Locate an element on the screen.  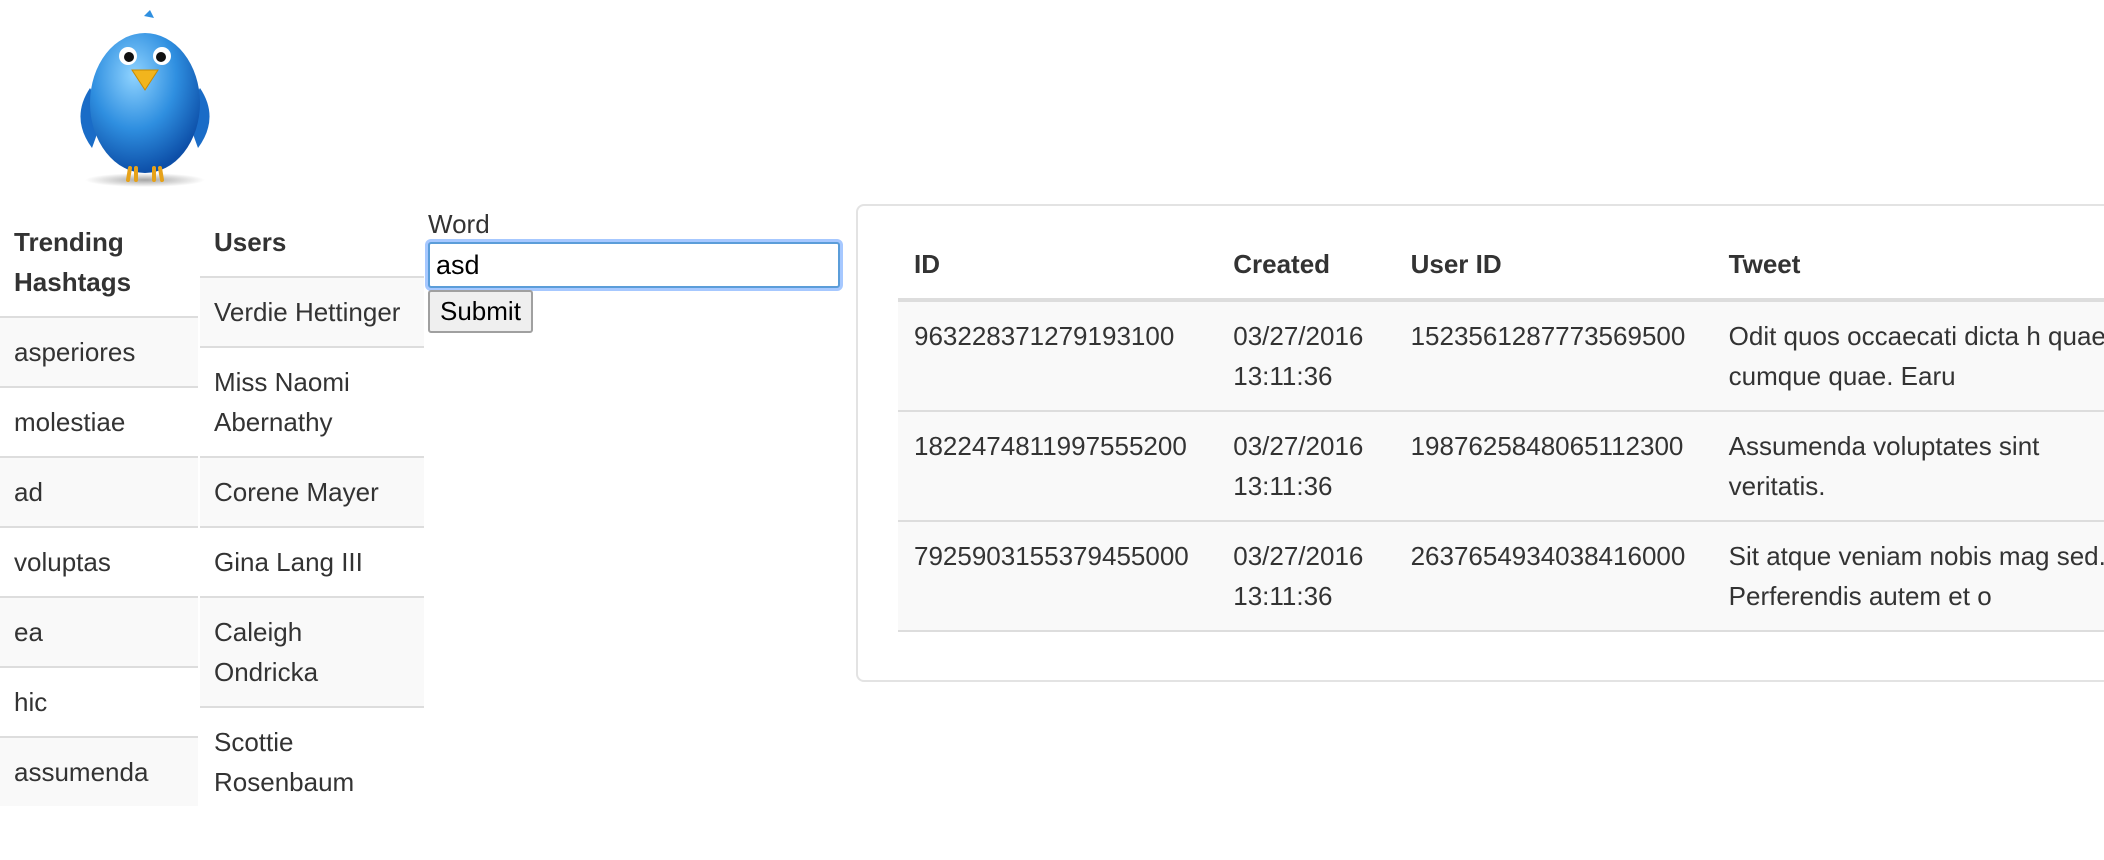
users-heading: Users is located at coordinates (250, 242).